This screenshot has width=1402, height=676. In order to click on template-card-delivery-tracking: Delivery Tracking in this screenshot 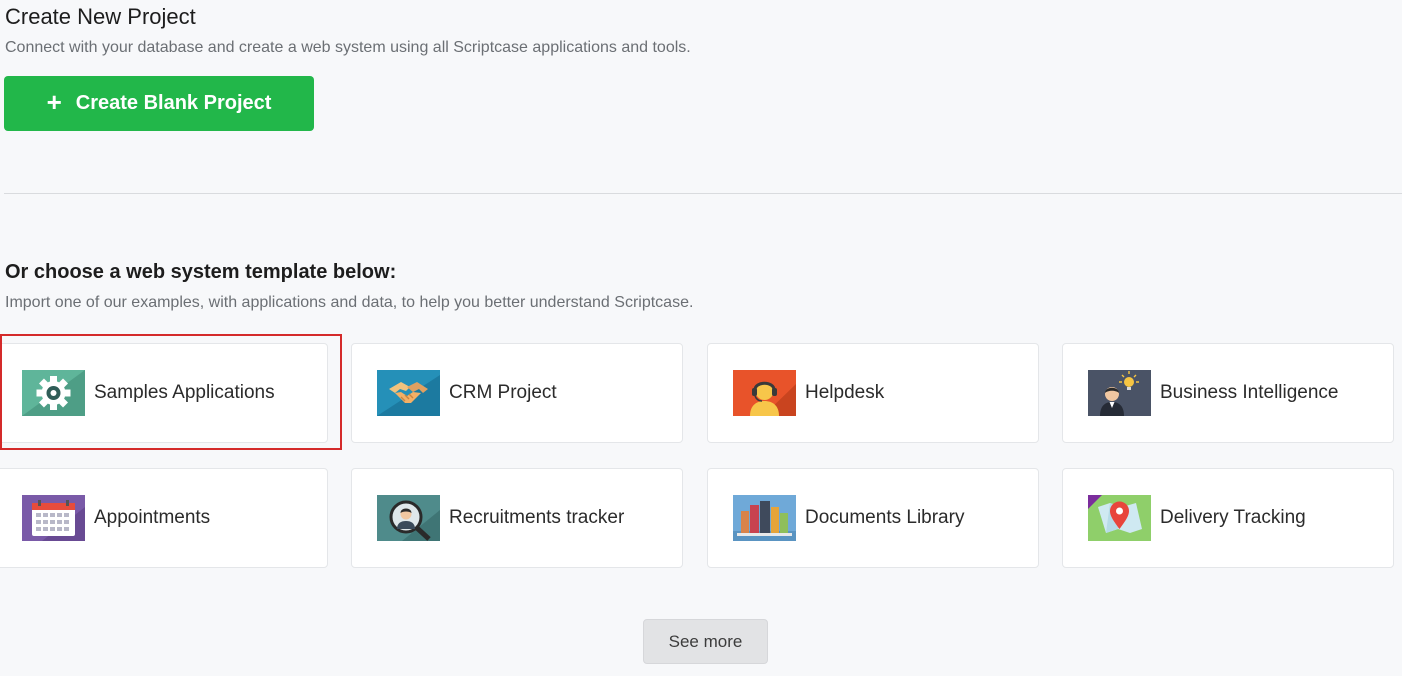, I will do `click(1228, 518)`.